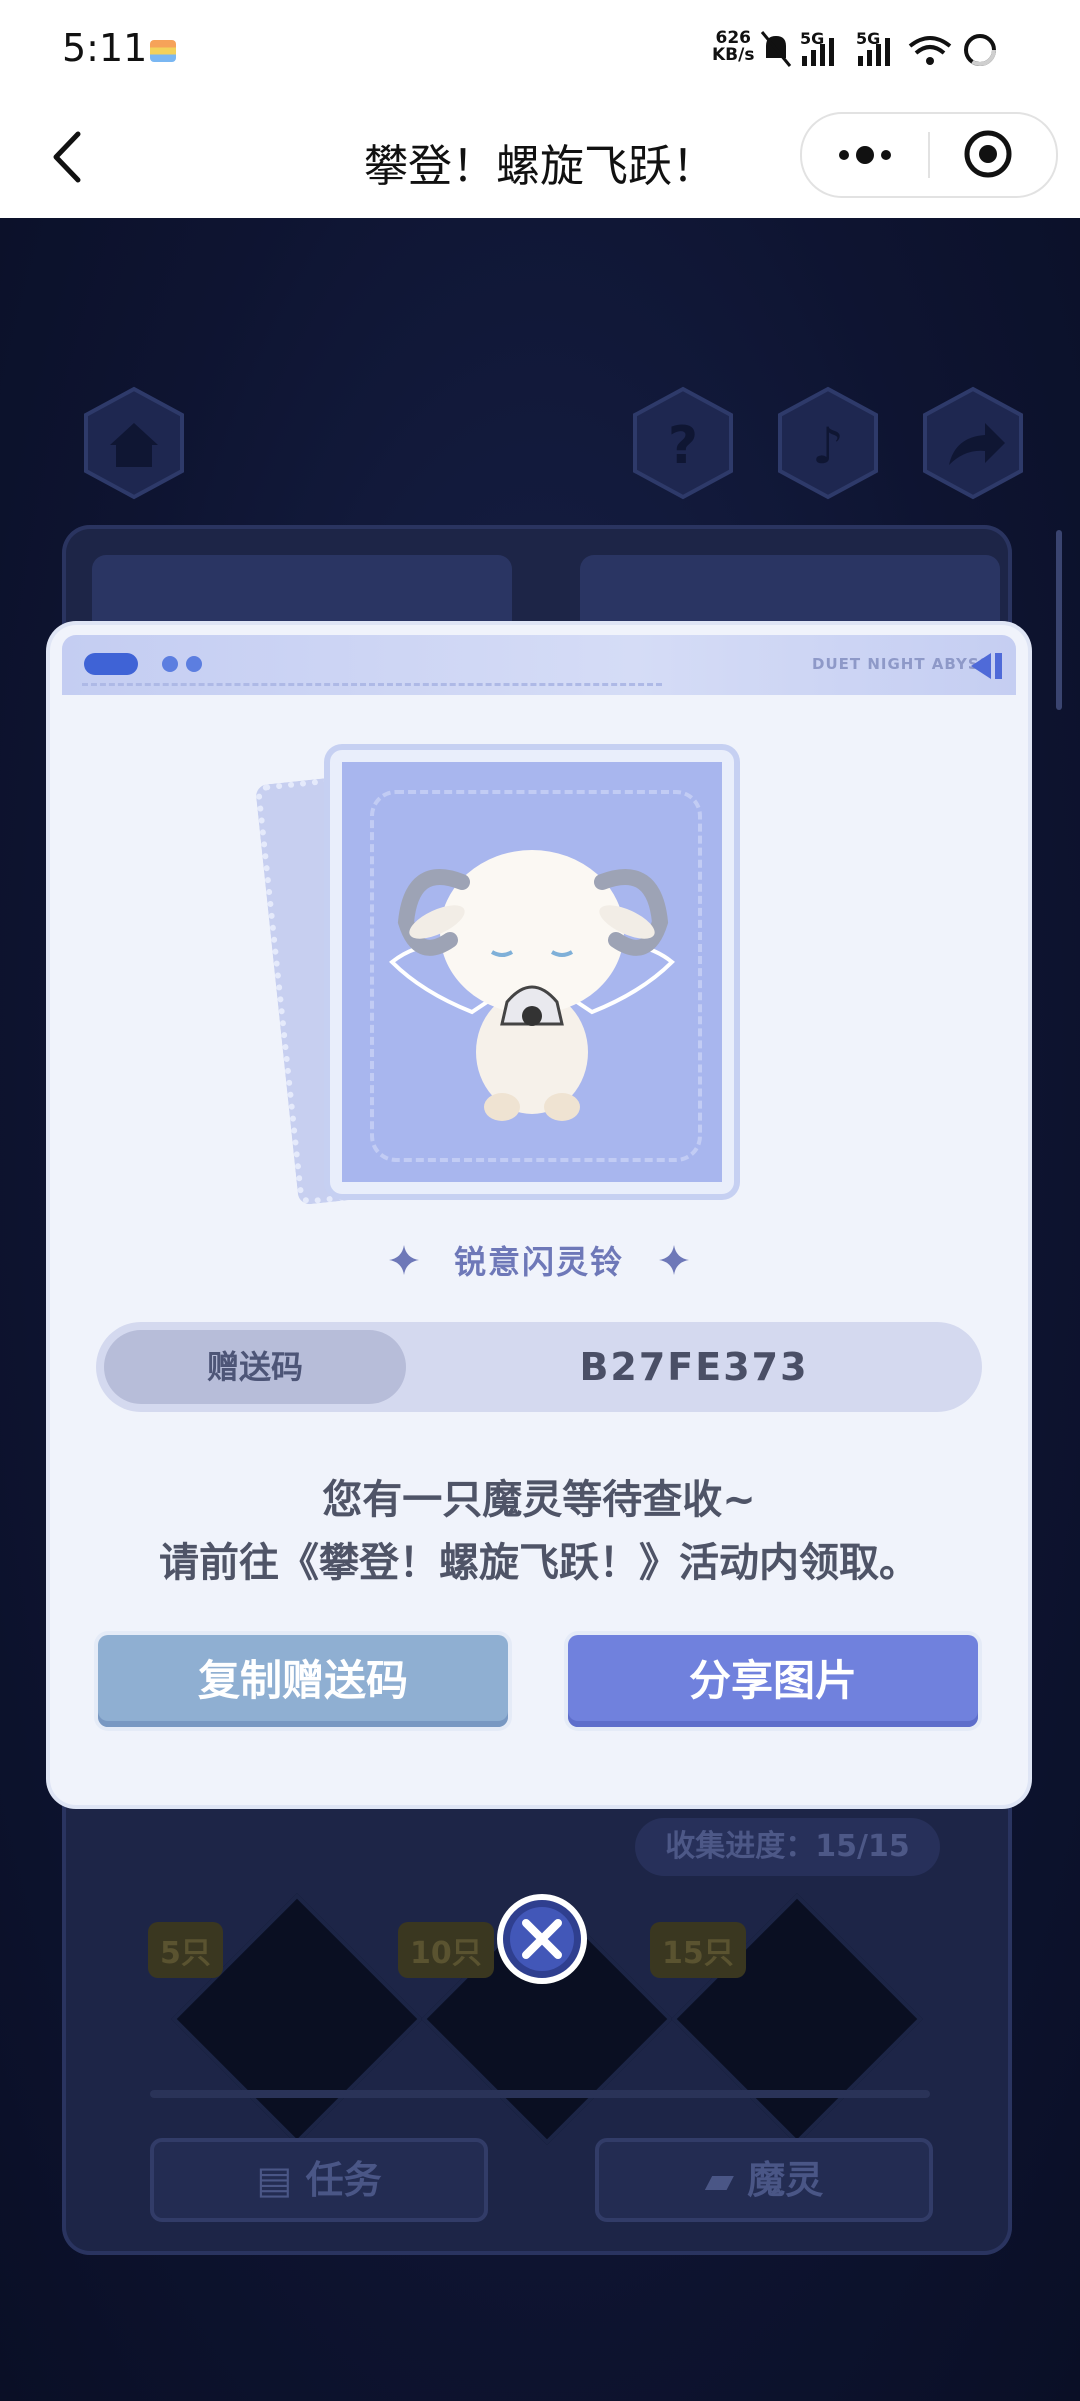 The width and height of the screenshot is (1080, 2401). I want to click on close-icon, so click(542, 1939).